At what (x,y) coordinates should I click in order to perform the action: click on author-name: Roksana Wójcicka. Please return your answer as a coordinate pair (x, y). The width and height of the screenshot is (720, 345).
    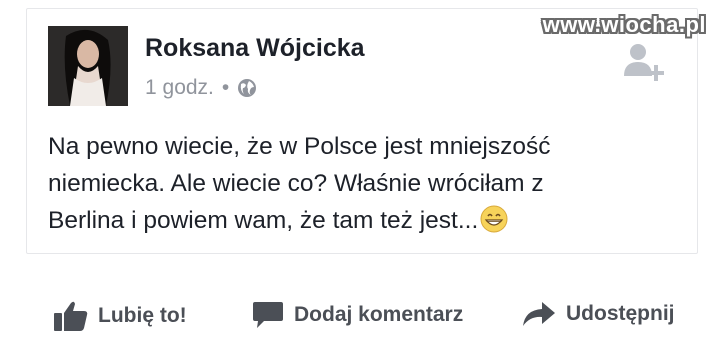
    Looking at the image, I should click on (255, 48).